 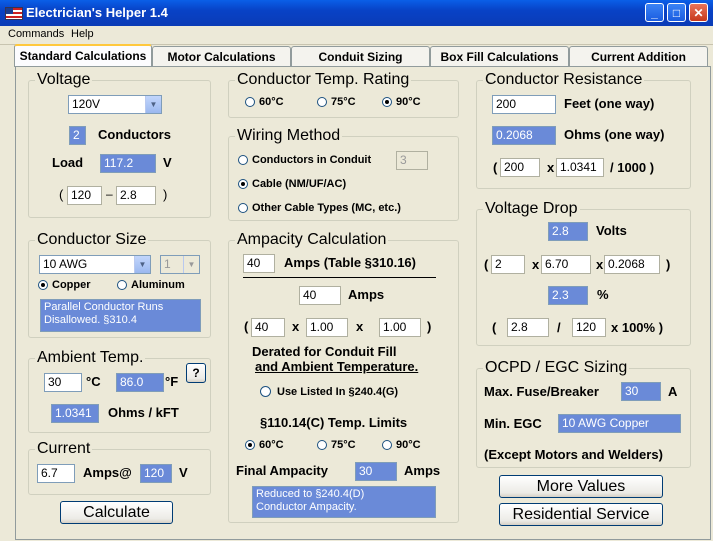 What do you see at coordinates (116, 512) in the screenshot?
I see `calculate-button: Calculate` at bounding box center [116, 512].